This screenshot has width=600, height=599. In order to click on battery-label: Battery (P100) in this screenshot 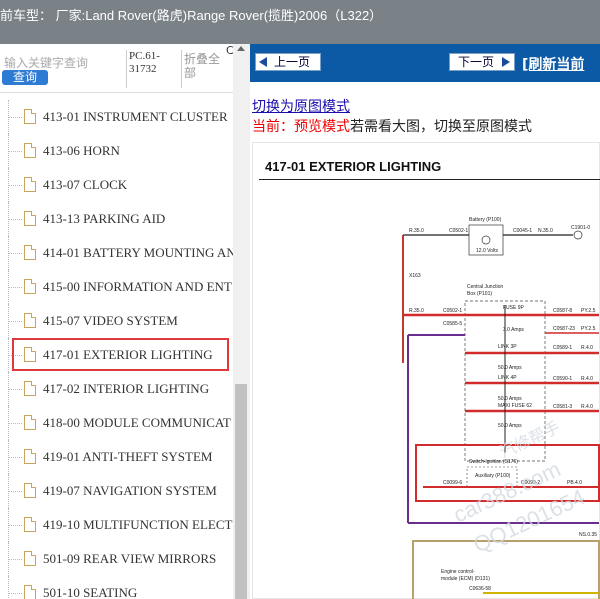, I will do `click(485, 220)`.